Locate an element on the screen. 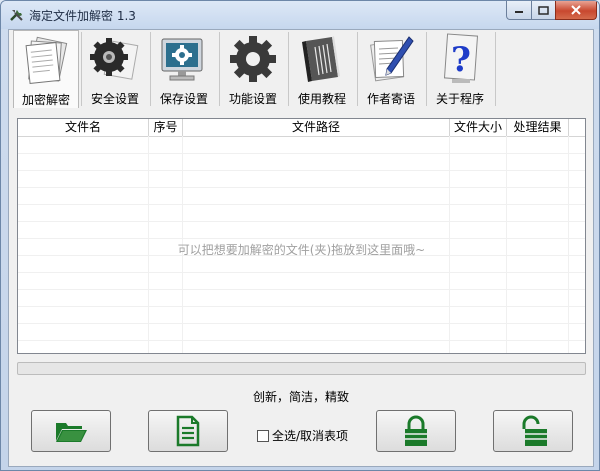 The height and width of the screenshot is (471, 600). column-header-result: 处理结果 is located at coordinates (538, 127).